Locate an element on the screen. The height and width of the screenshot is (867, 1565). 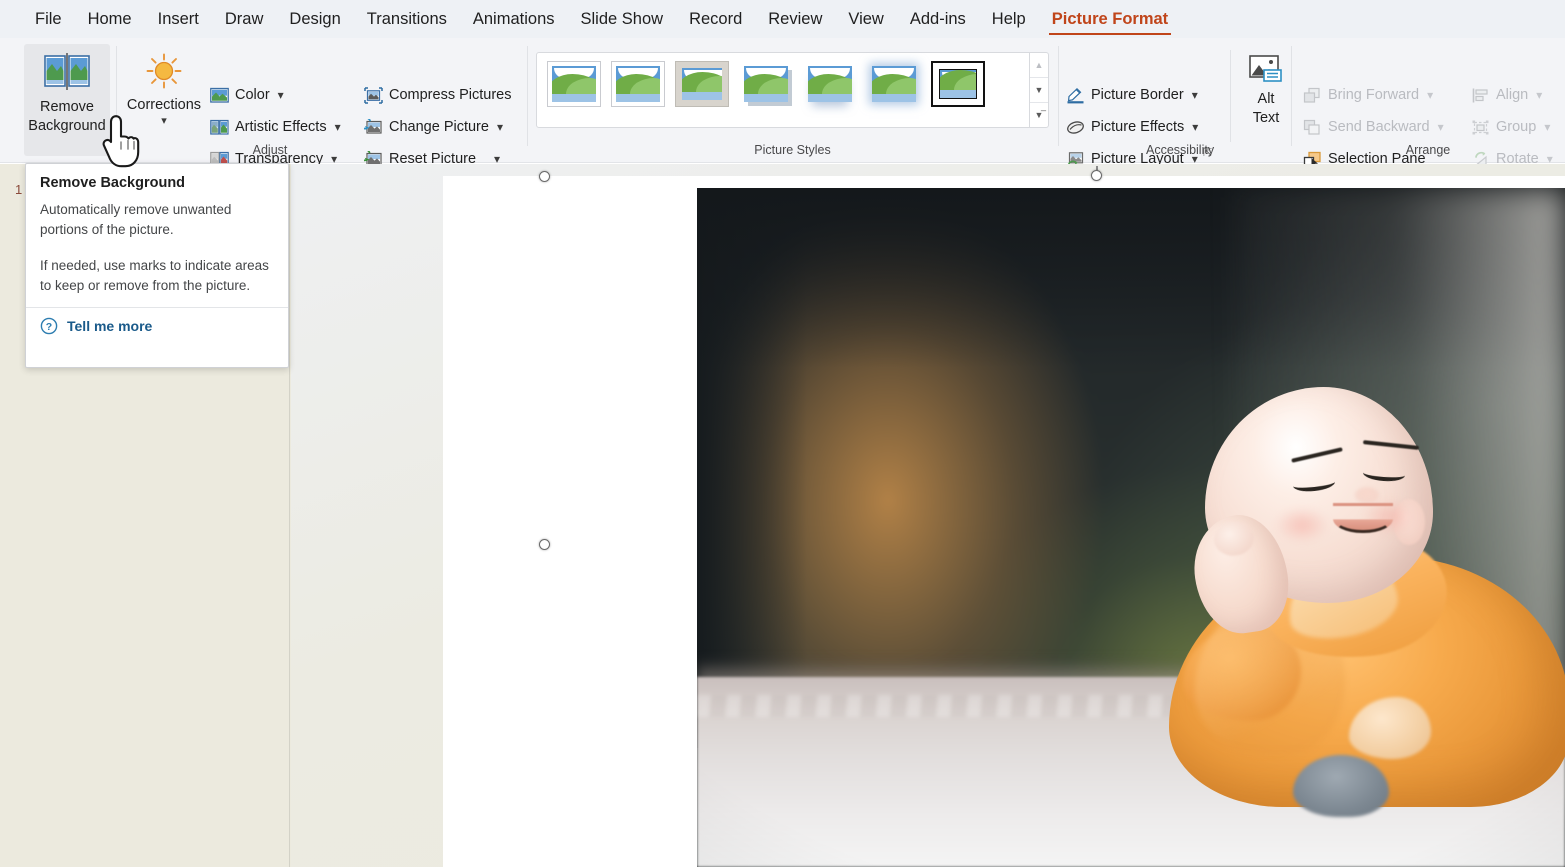
group-label-arrange: Arrange is located at coordinates (1428, 150).